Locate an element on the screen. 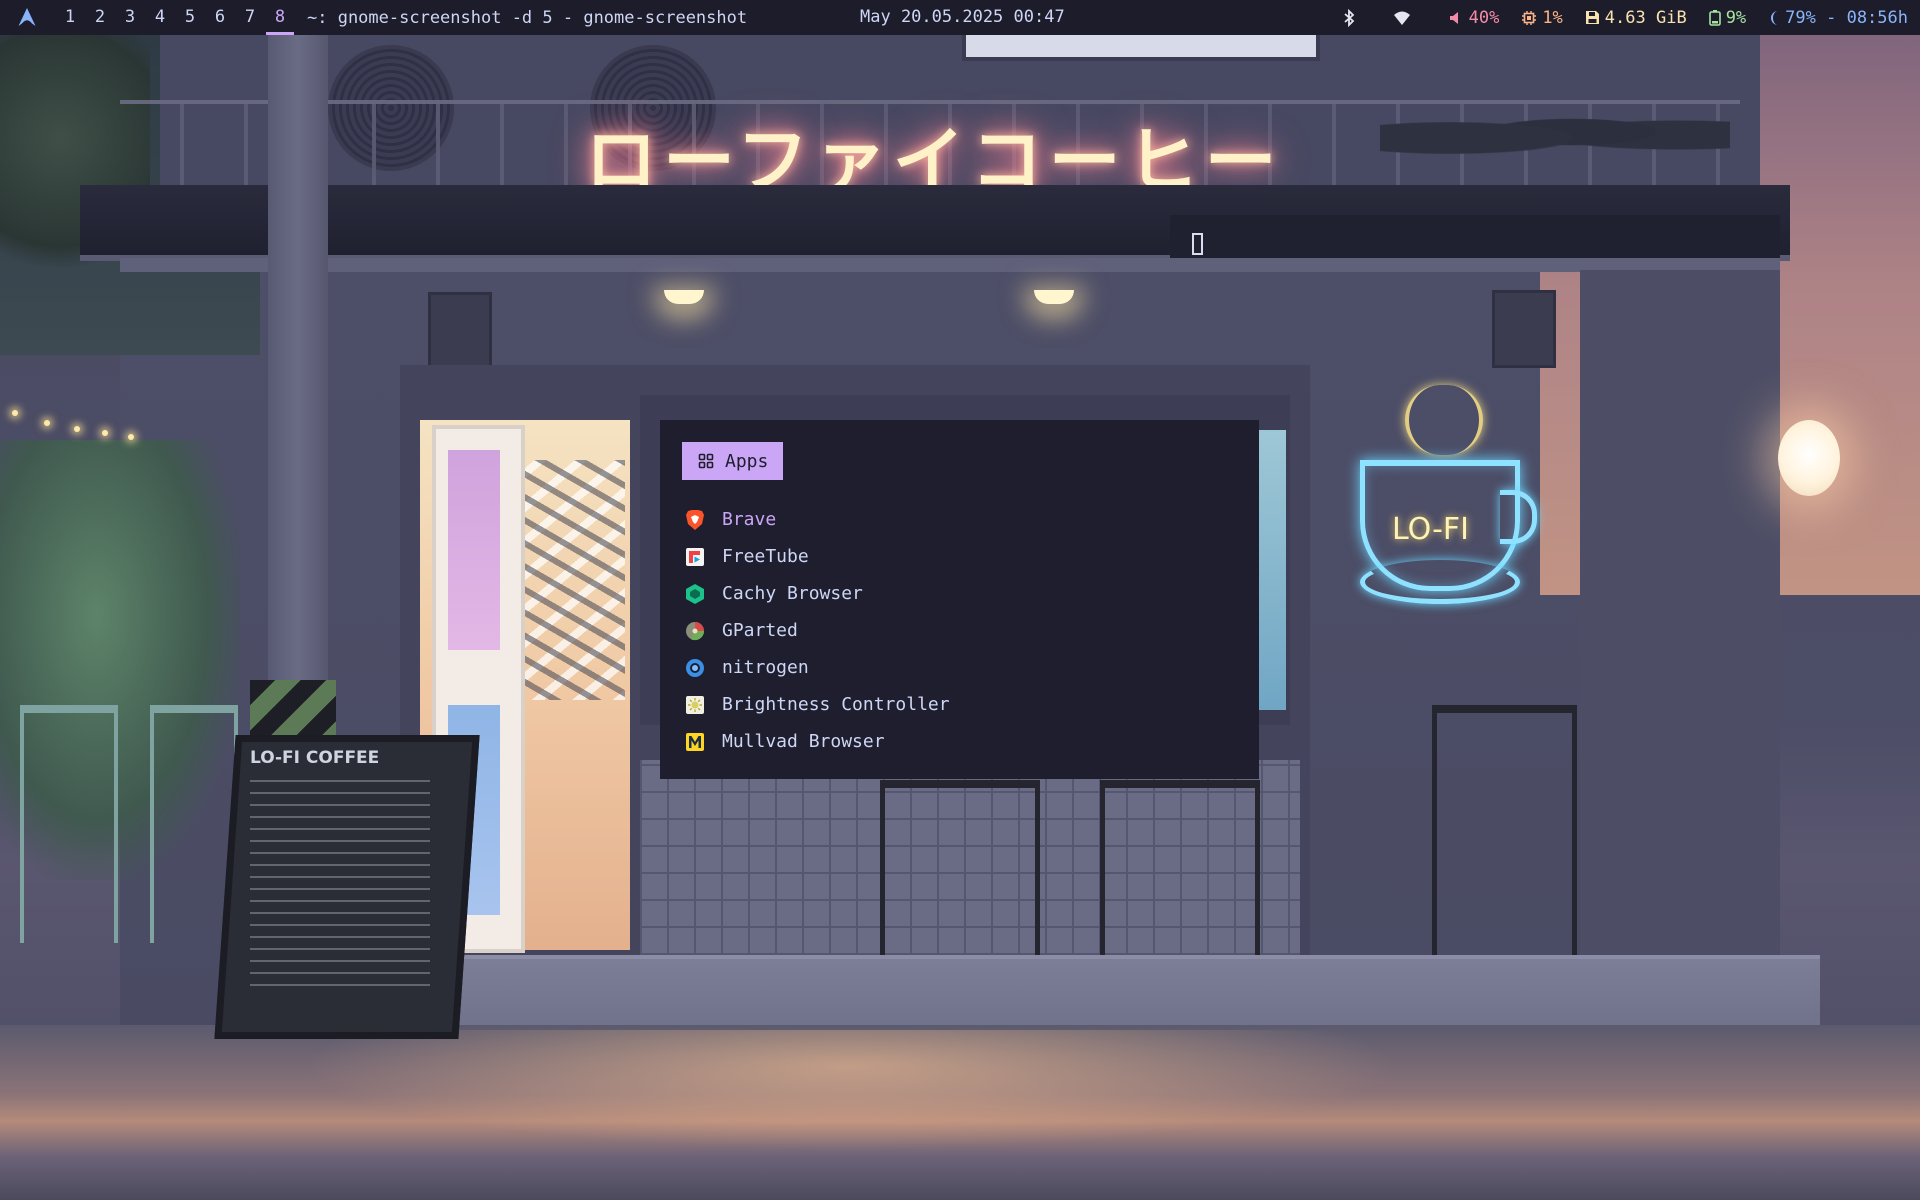 The height and width of the screenshot is (1200, 1920). workspace-8: 8 is located at coordinates (280, 17).